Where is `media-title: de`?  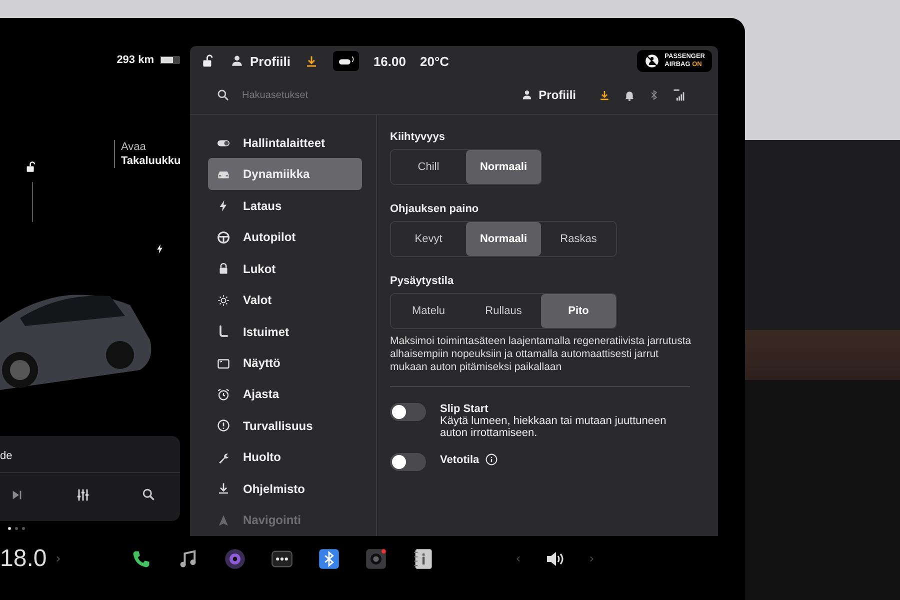 media-title: de is located at coordinates (90, 454).